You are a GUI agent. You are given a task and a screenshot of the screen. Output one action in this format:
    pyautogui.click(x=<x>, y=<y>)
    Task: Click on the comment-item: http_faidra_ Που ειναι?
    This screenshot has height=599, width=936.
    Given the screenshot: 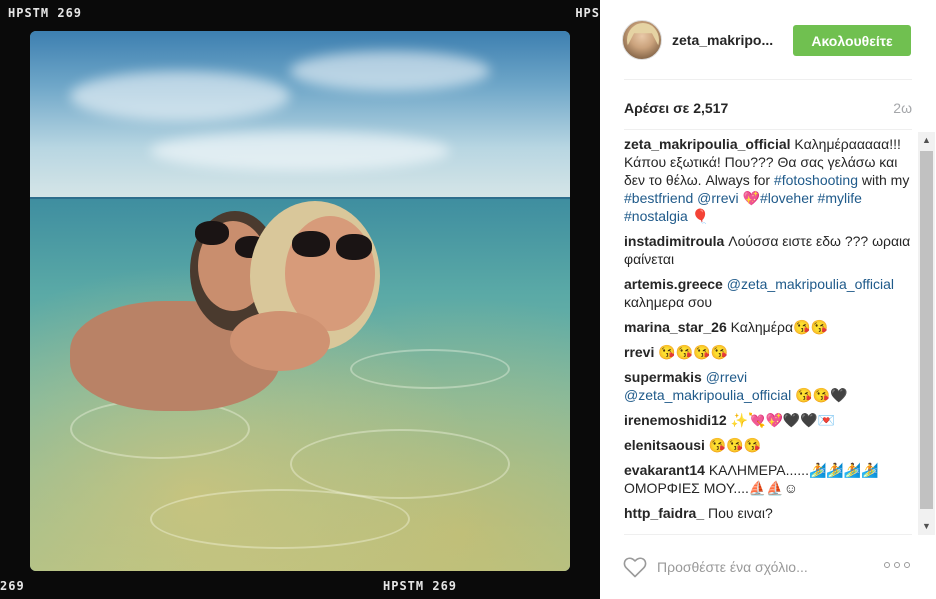 What is the action you would take?
    pyautogui.click(x=769, y=513)
    